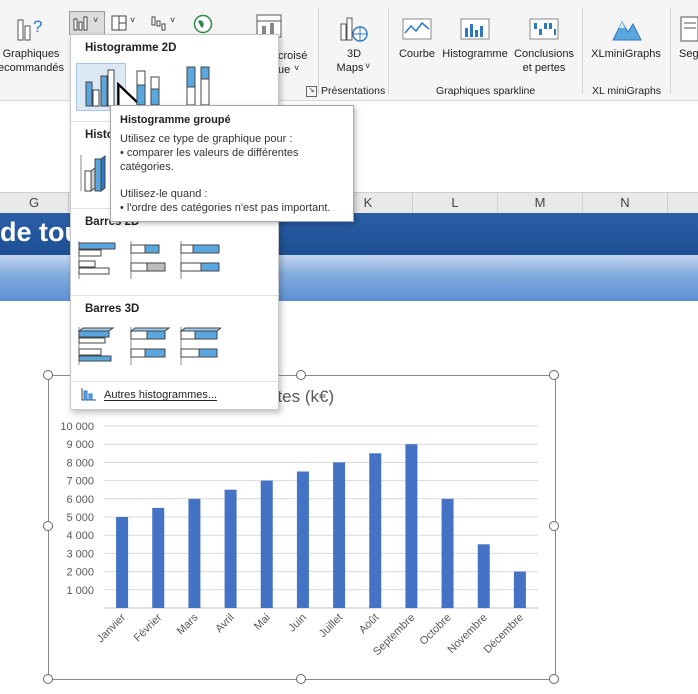 The image size is (698, 694). I want to click on x-tick-label: Avril, so click(224, 623).